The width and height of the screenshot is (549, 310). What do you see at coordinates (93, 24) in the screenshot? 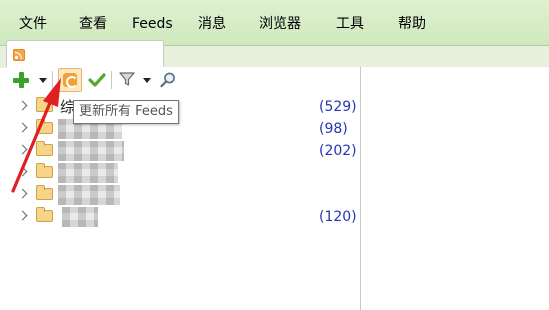
I see `menu-view: 查看` at bounding box center [93, 24].